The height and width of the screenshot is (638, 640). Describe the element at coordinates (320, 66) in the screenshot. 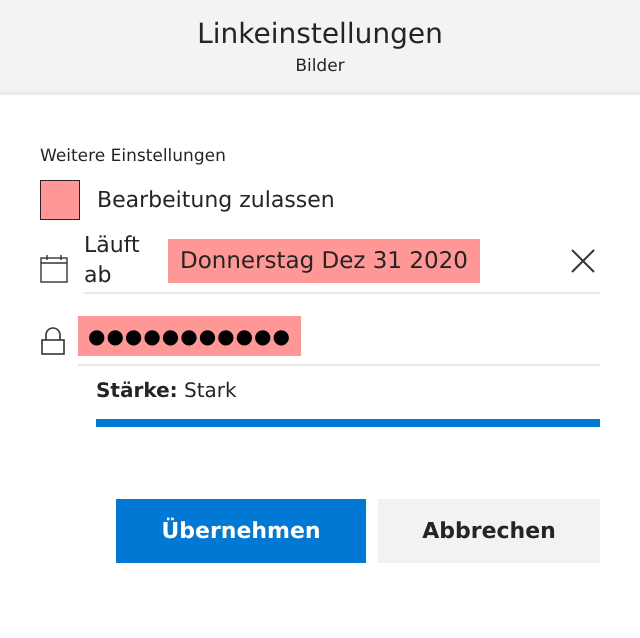

I see `dialog-subtitle: Bilder` at that location.